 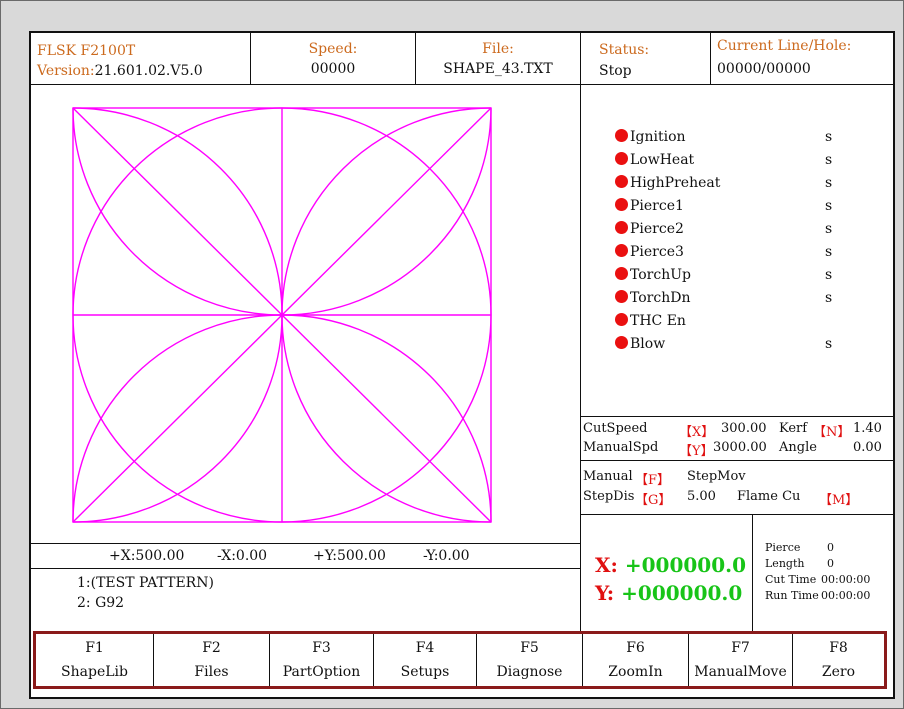 I want to click on manual-label: Manual, so click(x=608, y=476).